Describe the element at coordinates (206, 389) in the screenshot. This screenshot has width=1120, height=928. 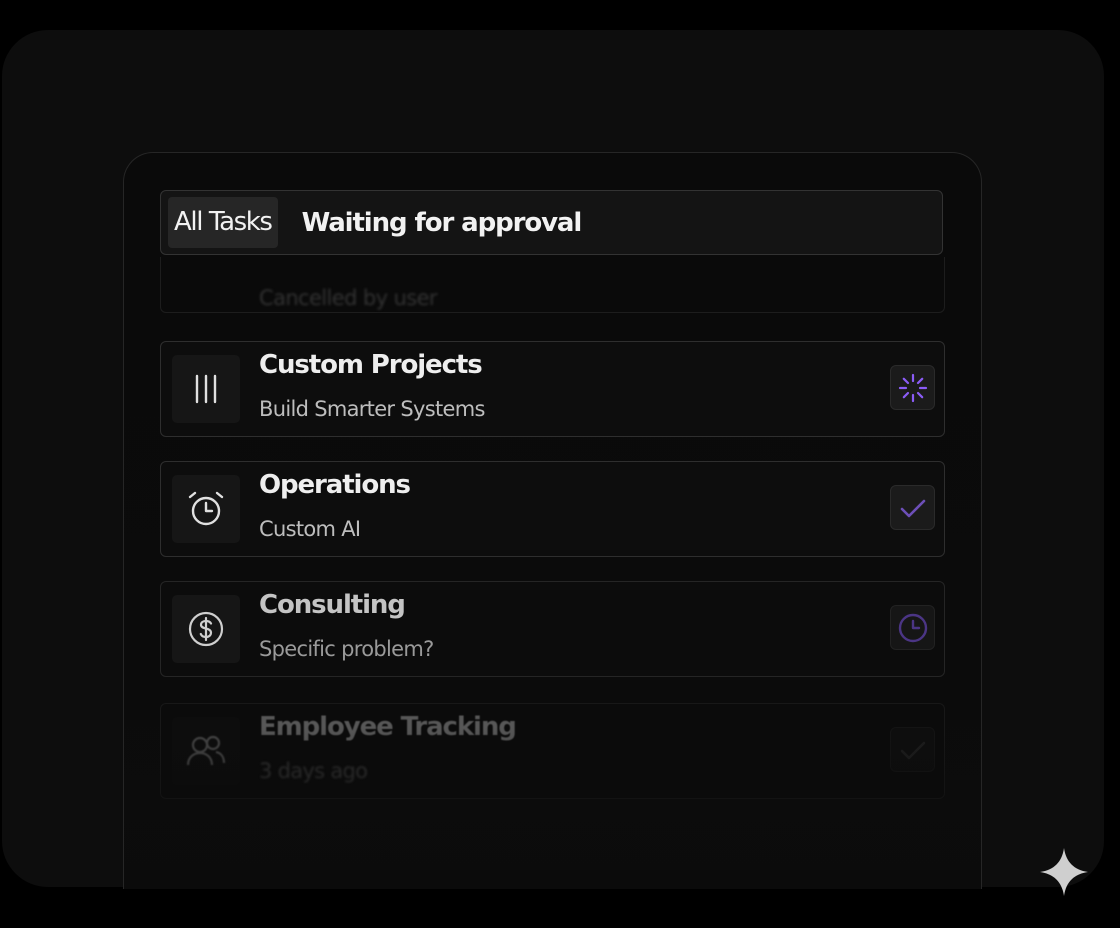
I see `columns-icon` at that location.